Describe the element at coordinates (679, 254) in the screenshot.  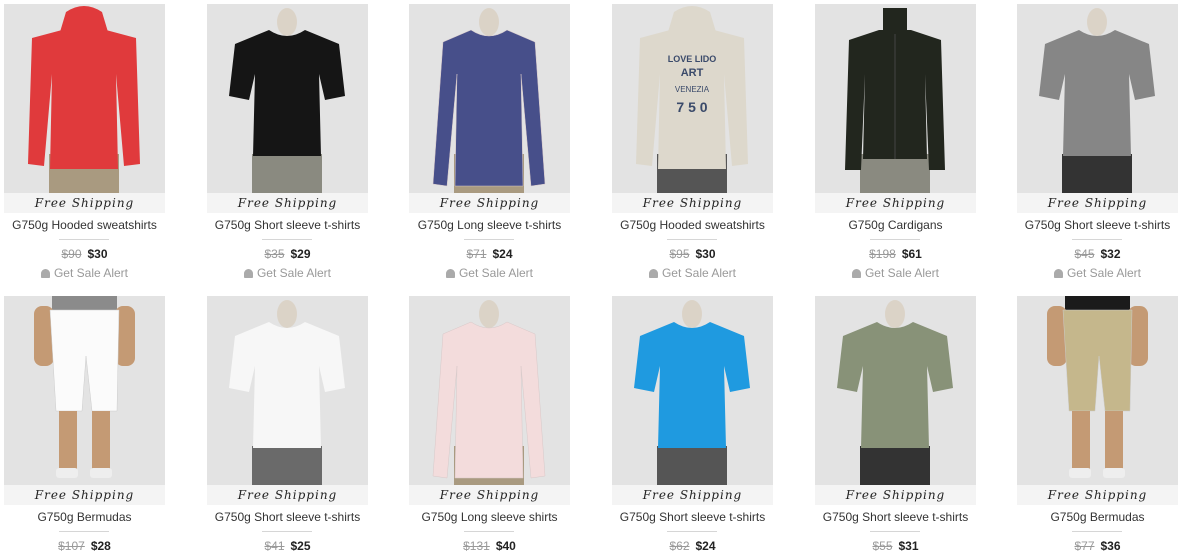
I see `original-price: $95` at that location.